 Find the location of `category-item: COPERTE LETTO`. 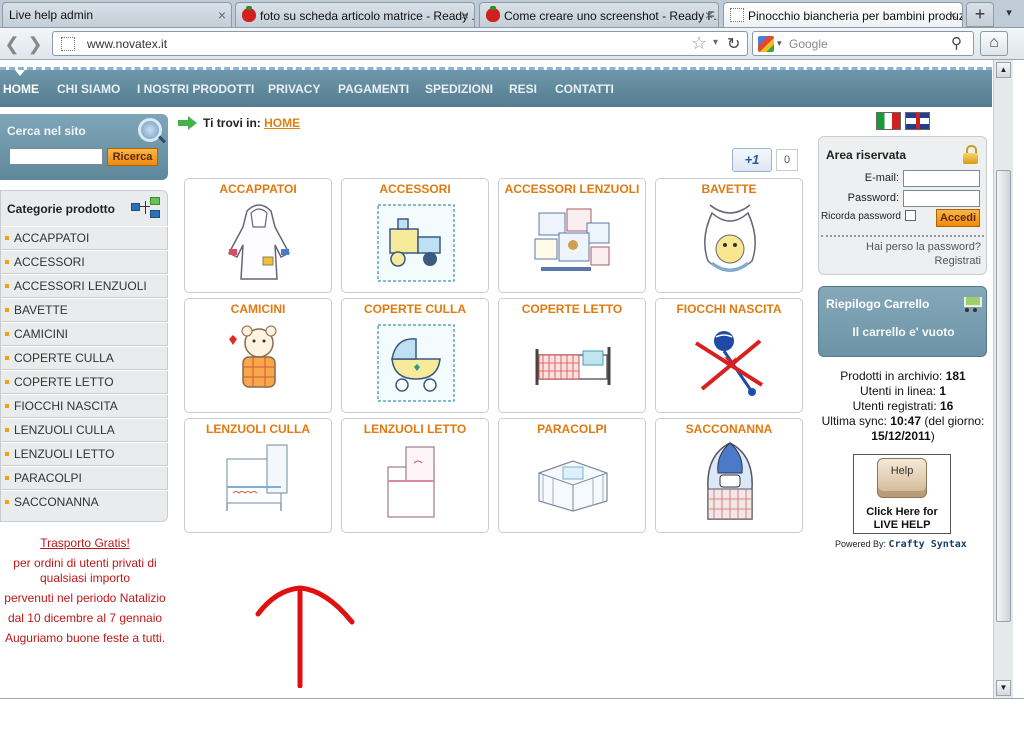

category-item: COPERTE LETTO is located at coordinates (84, 382).